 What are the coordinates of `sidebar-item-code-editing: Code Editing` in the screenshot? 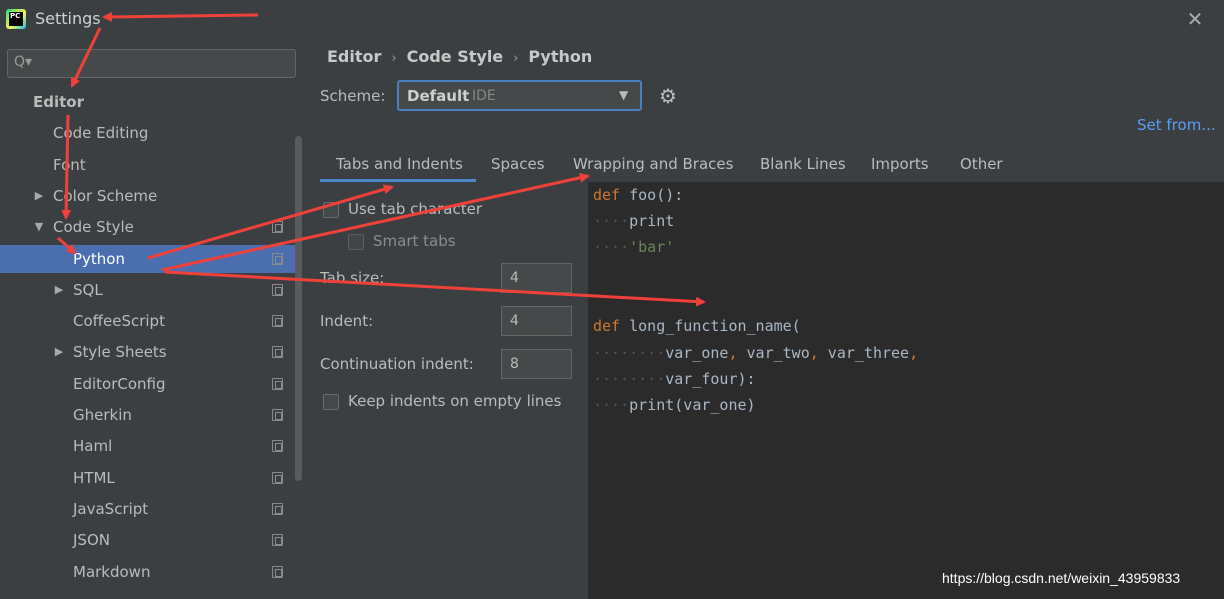 It's located at (148, 133).